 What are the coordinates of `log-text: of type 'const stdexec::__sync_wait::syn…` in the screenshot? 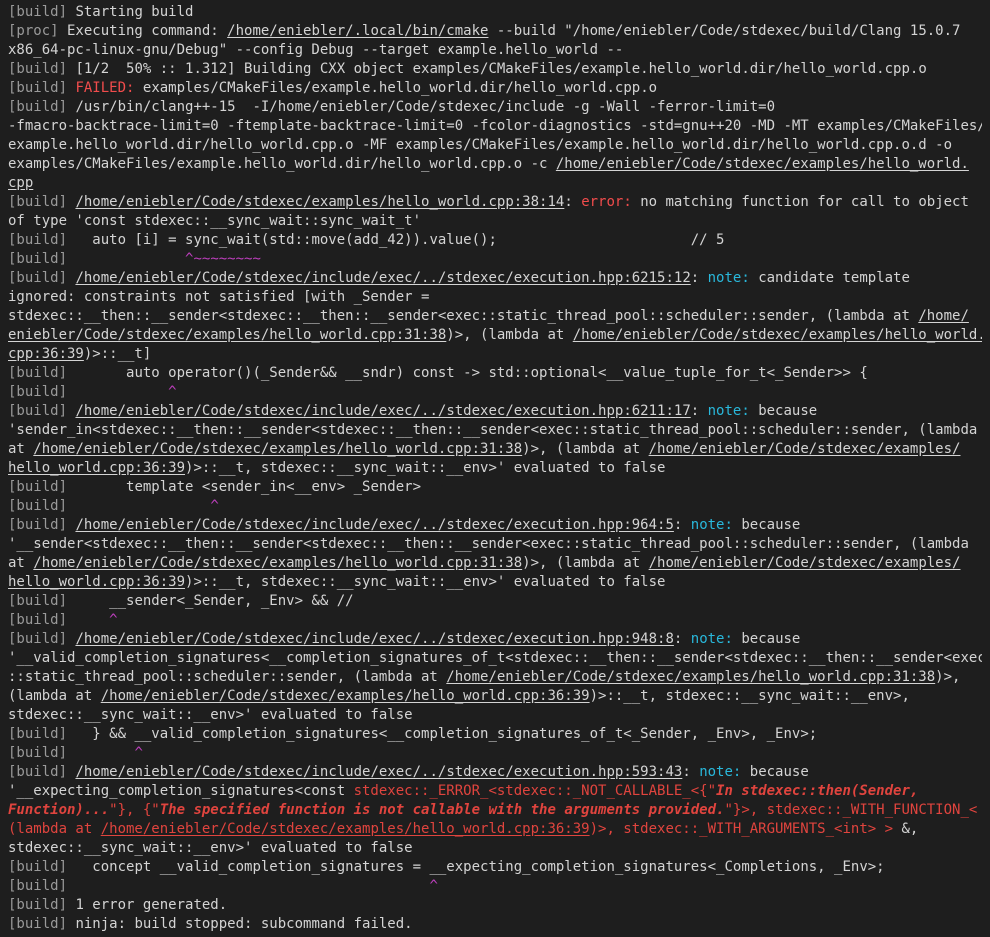 It's located at (215, 221).